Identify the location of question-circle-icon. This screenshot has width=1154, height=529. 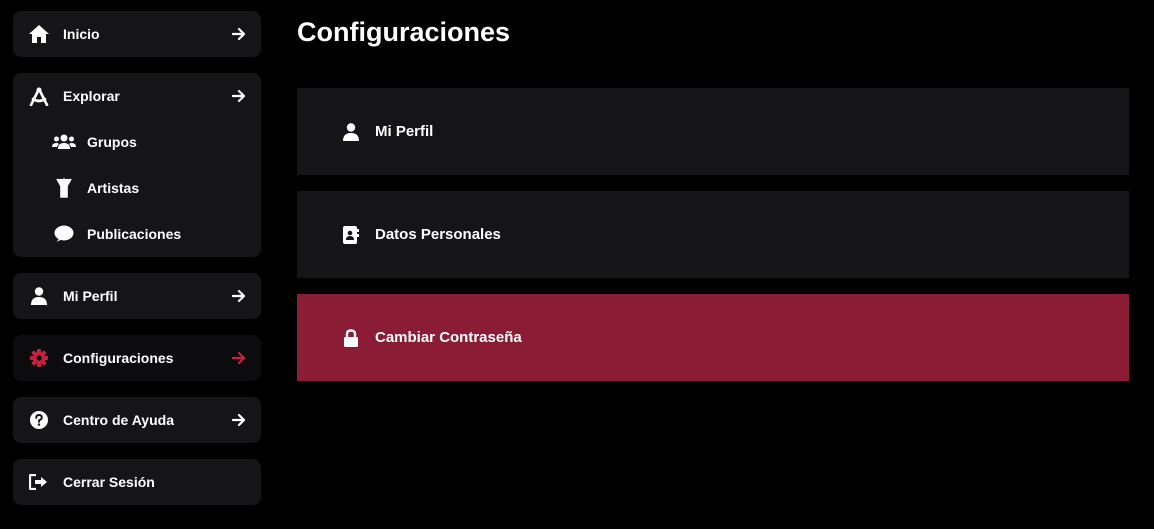
(39, 420).